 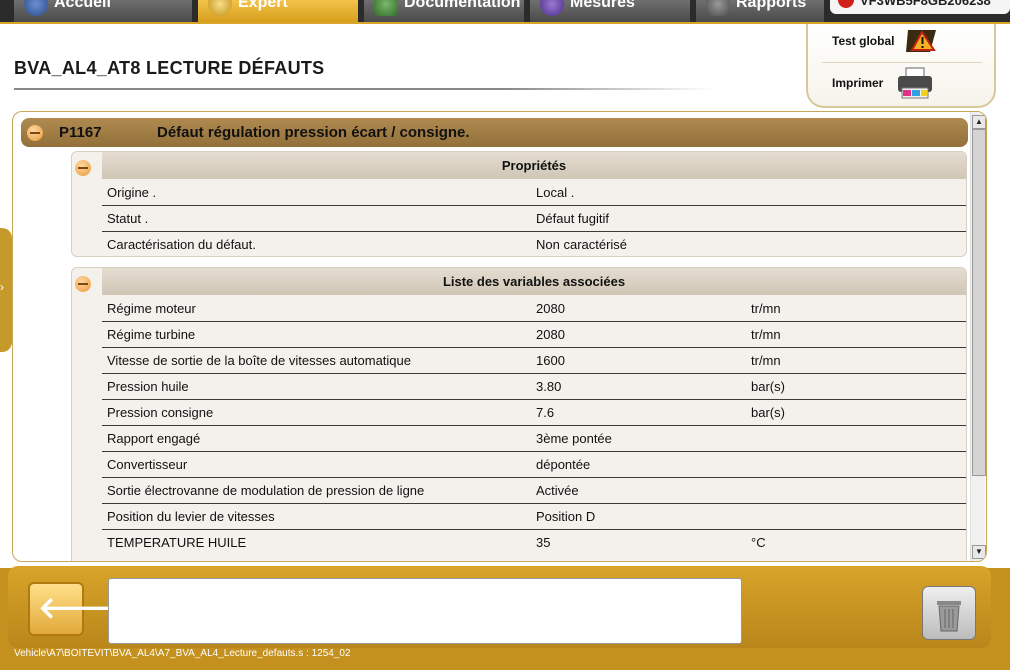 I want to click on tab-mesures: Mesures, so click(x=610, y=11).